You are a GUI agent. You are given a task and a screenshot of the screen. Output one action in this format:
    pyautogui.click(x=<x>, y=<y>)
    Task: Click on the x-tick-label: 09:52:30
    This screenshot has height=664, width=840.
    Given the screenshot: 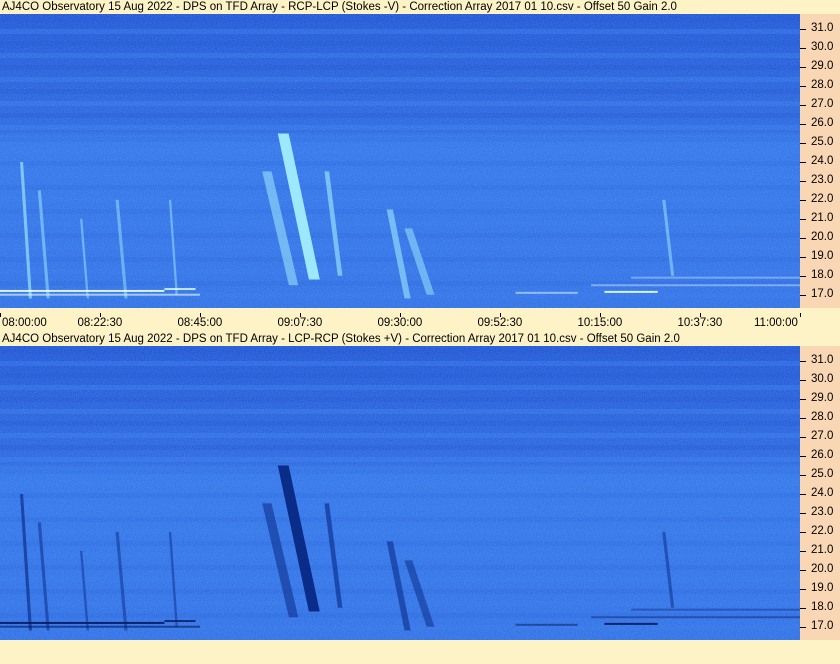 What is the action you would take?
    pyautogui.click(x=500, y=323)
    